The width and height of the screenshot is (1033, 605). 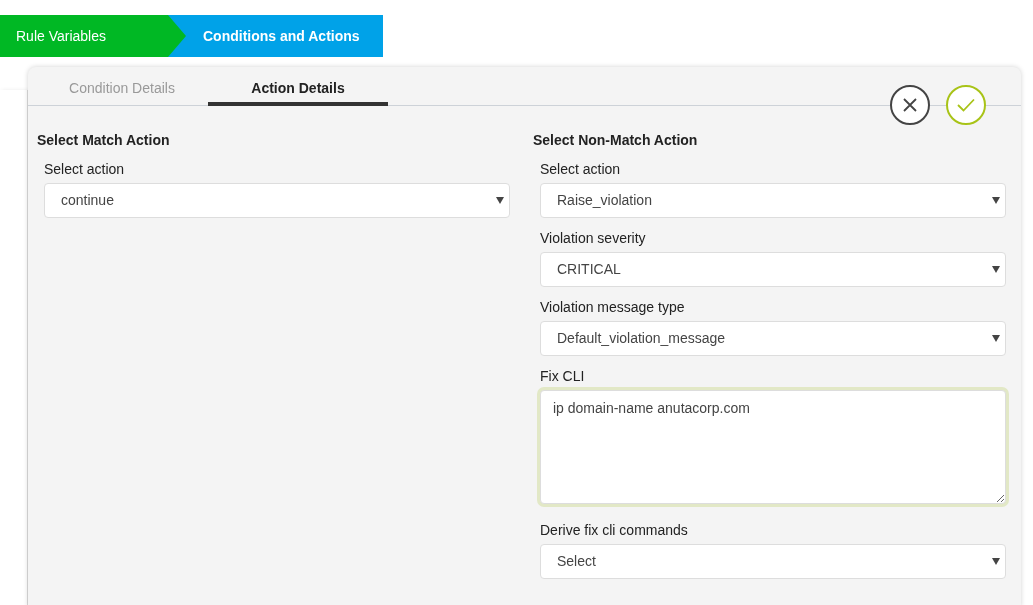 What do you see at coordinates (966, 105) in the screenshot?
I see `check-icon` at bounding box center [966, 105].